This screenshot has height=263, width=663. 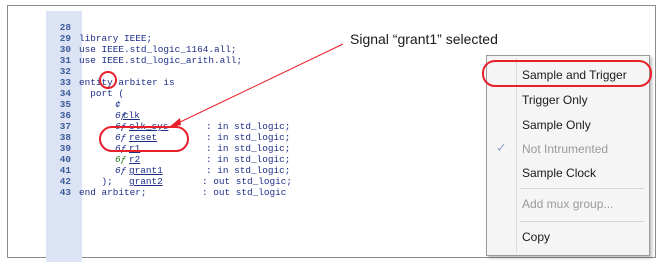 I want to click on sample-and-trigger-highlight, so click(x=567, y=73).